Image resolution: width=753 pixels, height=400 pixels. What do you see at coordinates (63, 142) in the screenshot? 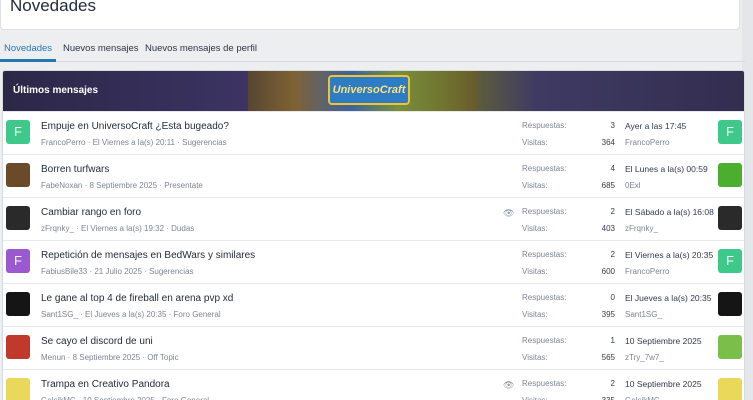
I see `thread-author: FrancoPerro` at bounding box center [63, 142].